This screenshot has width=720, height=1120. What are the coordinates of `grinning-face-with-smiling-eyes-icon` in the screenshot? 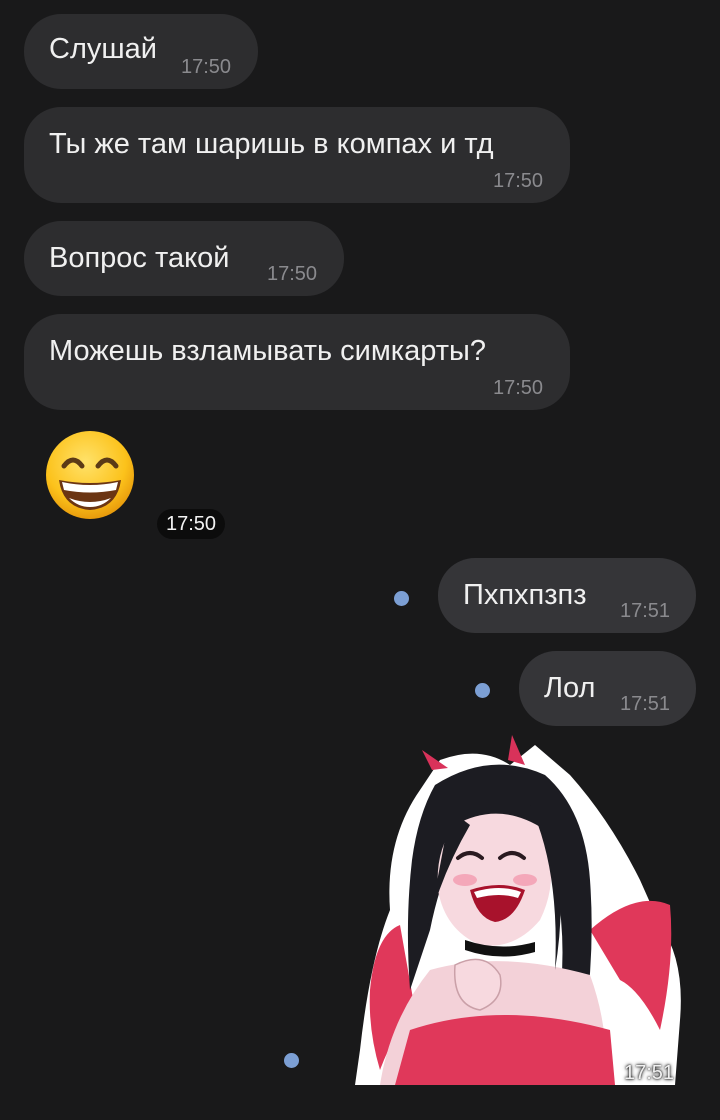 It's located at (90, 475).